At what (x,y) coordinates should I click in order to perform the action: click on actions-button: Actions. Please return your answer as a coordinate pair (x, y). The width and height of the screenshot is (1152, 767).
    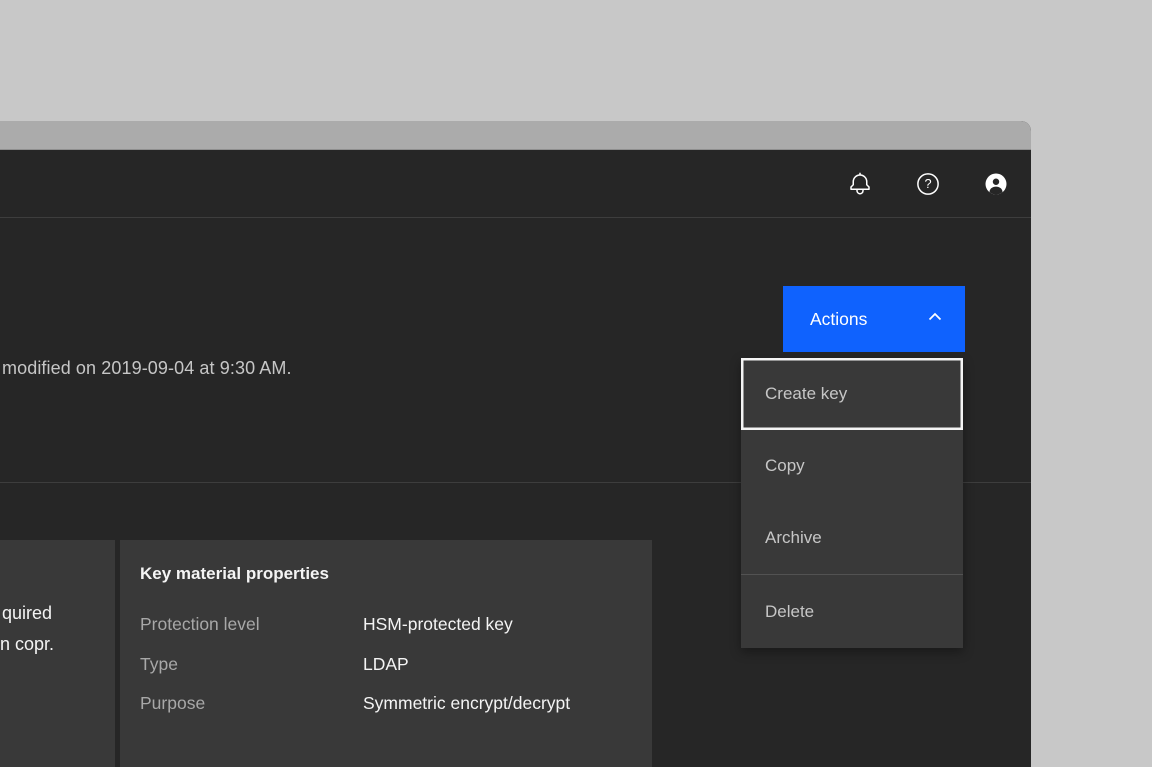
    Looking at the image, I should click on (874, 319).